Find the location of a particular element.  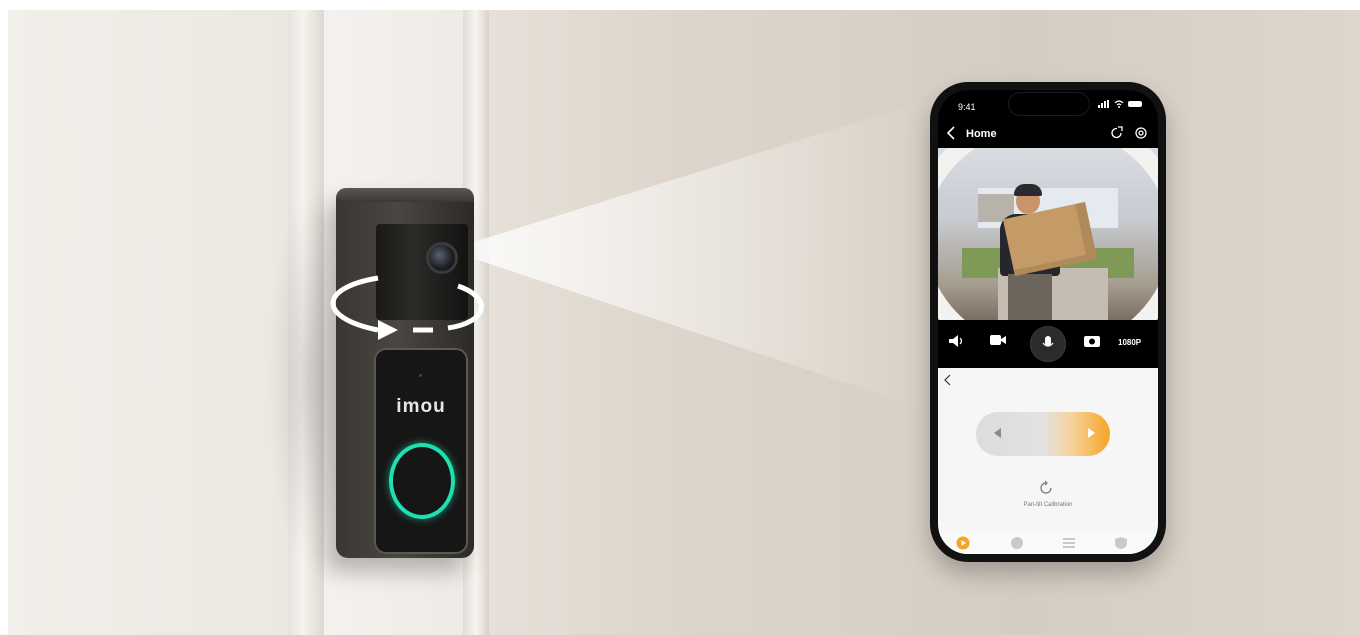

pan-slider is located at coordinates (1043, 434).